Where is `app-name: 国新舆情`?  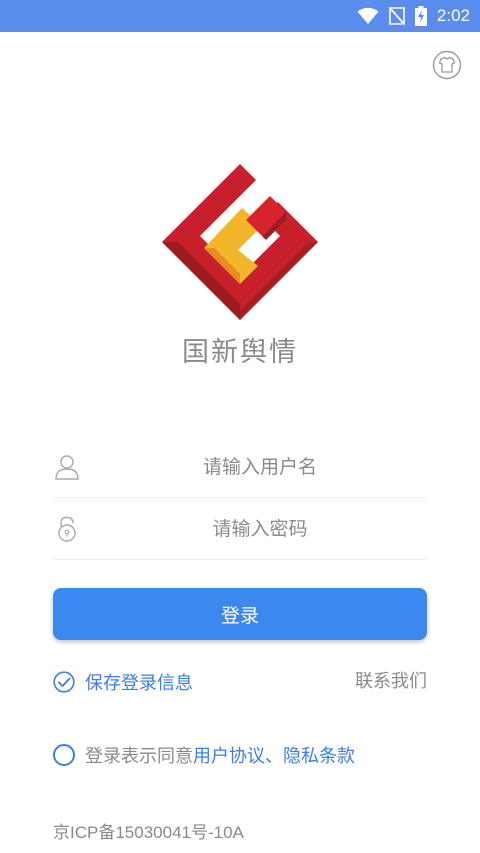 app-name: 国新舆情 is located at coordinates (240, 352).